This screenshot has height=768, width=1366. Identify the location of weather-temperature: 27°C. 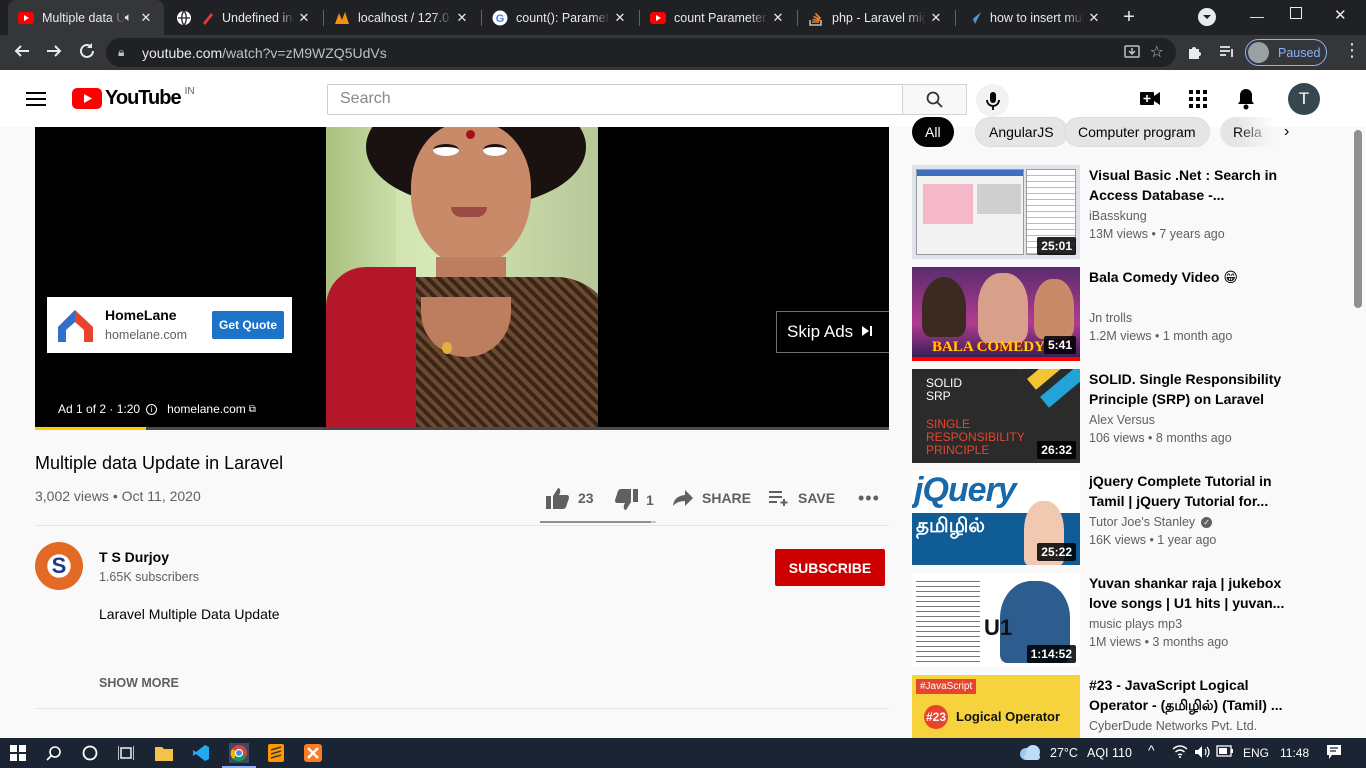
(1064, 753).